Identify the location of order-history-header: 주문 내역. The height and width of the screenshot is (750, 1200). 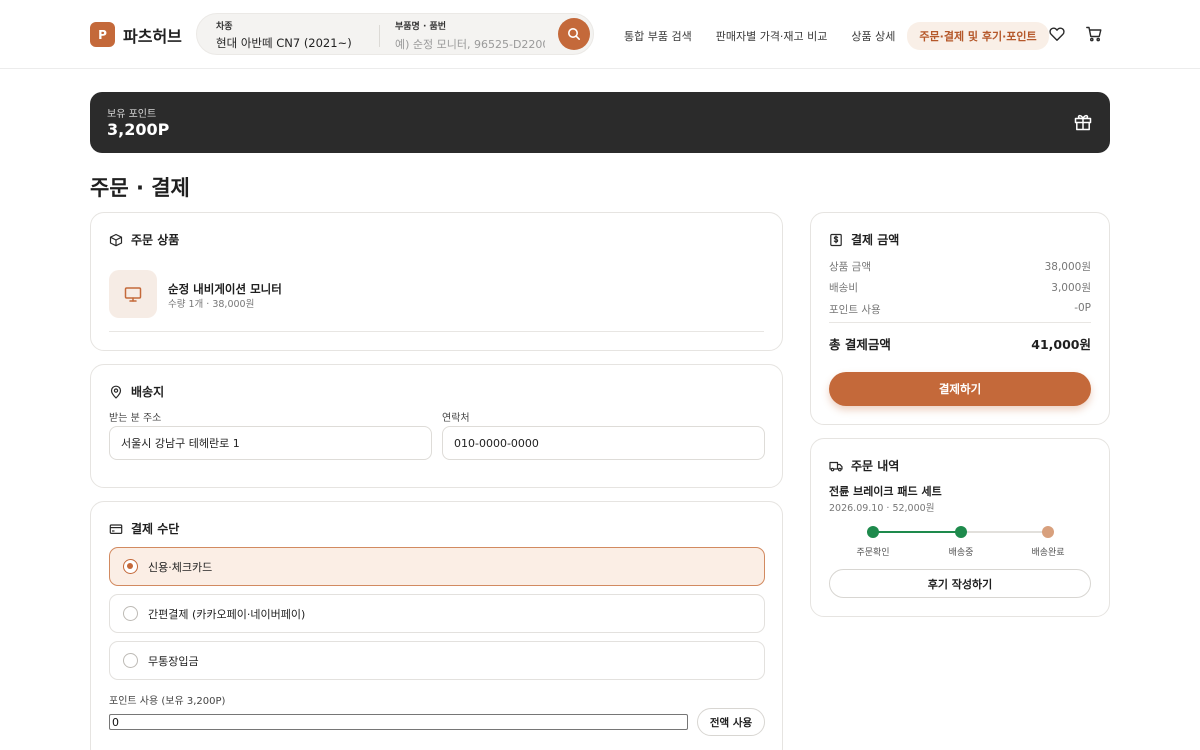
(864, 465).